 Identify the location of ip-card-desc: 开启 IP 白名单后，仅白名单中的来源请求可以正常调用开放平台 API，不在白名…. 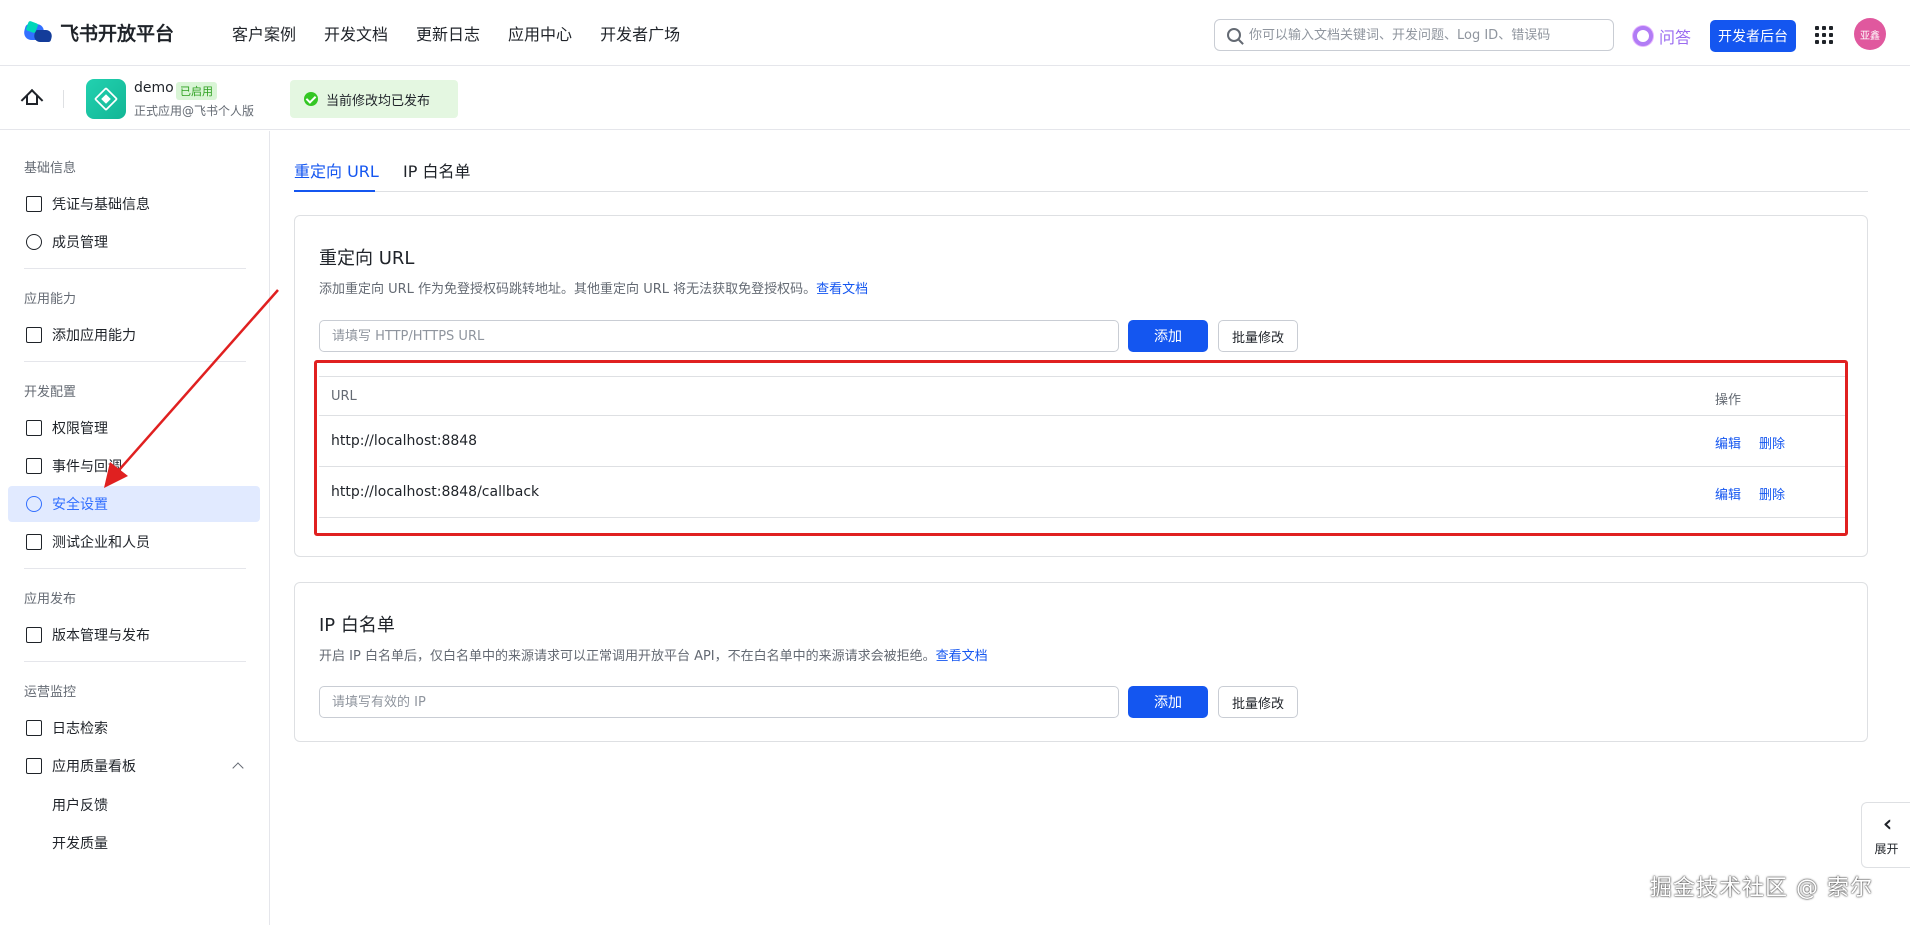
(653, 654).